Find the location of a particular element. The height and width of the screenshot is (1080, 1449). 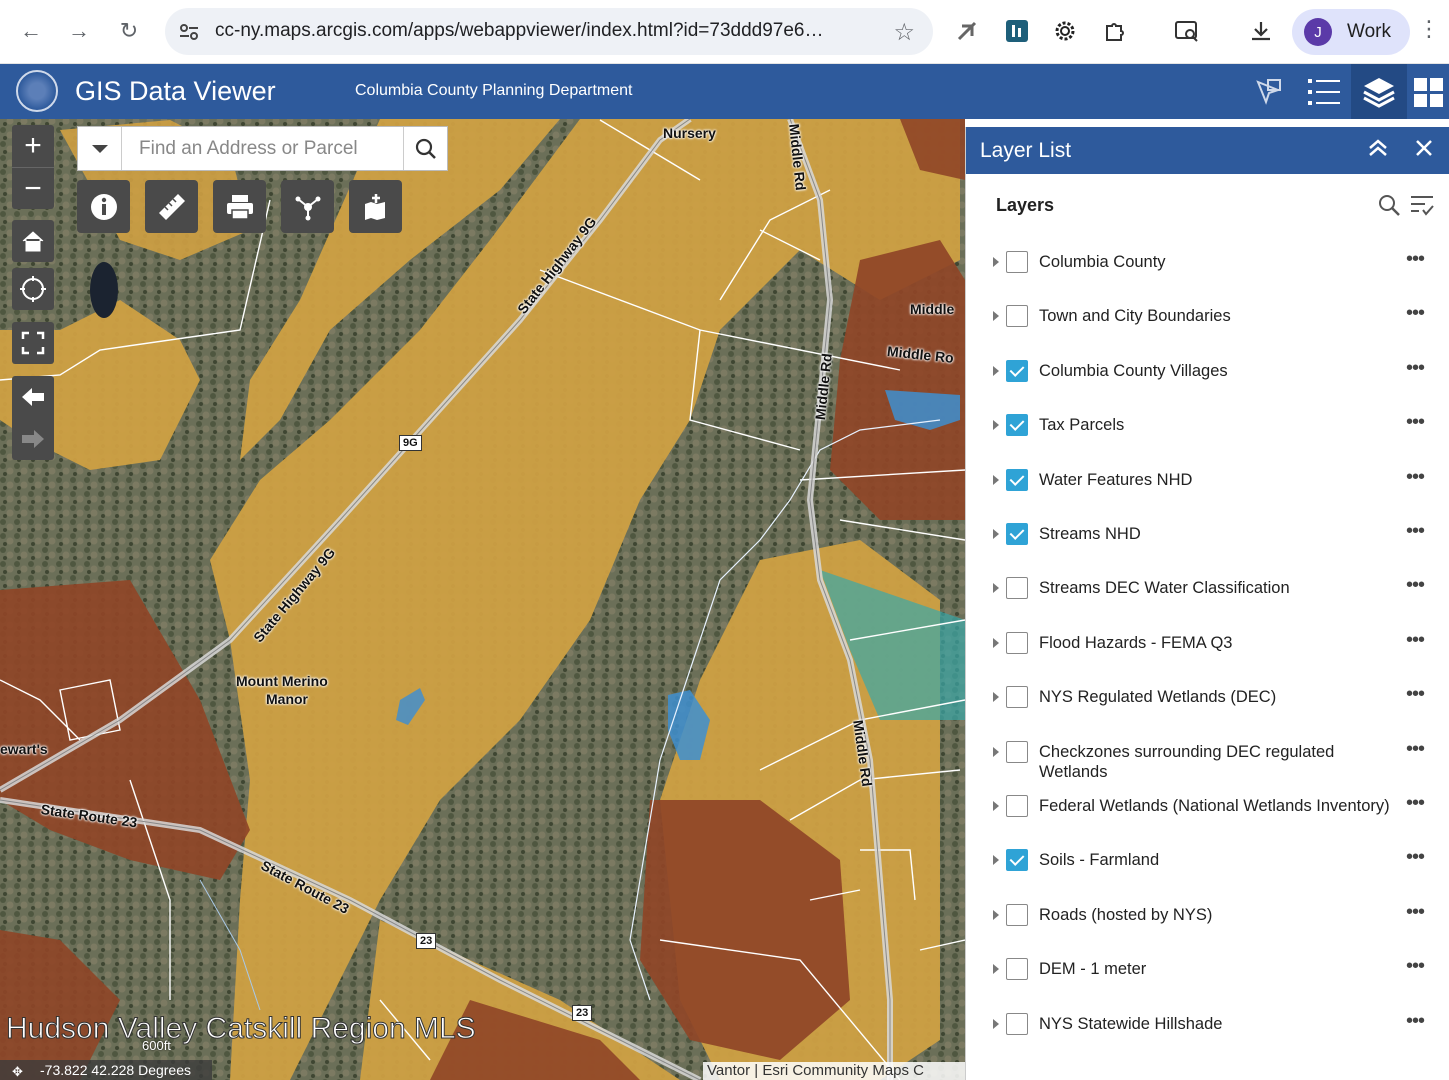

close-icon is located at coordinates (1424, 150).